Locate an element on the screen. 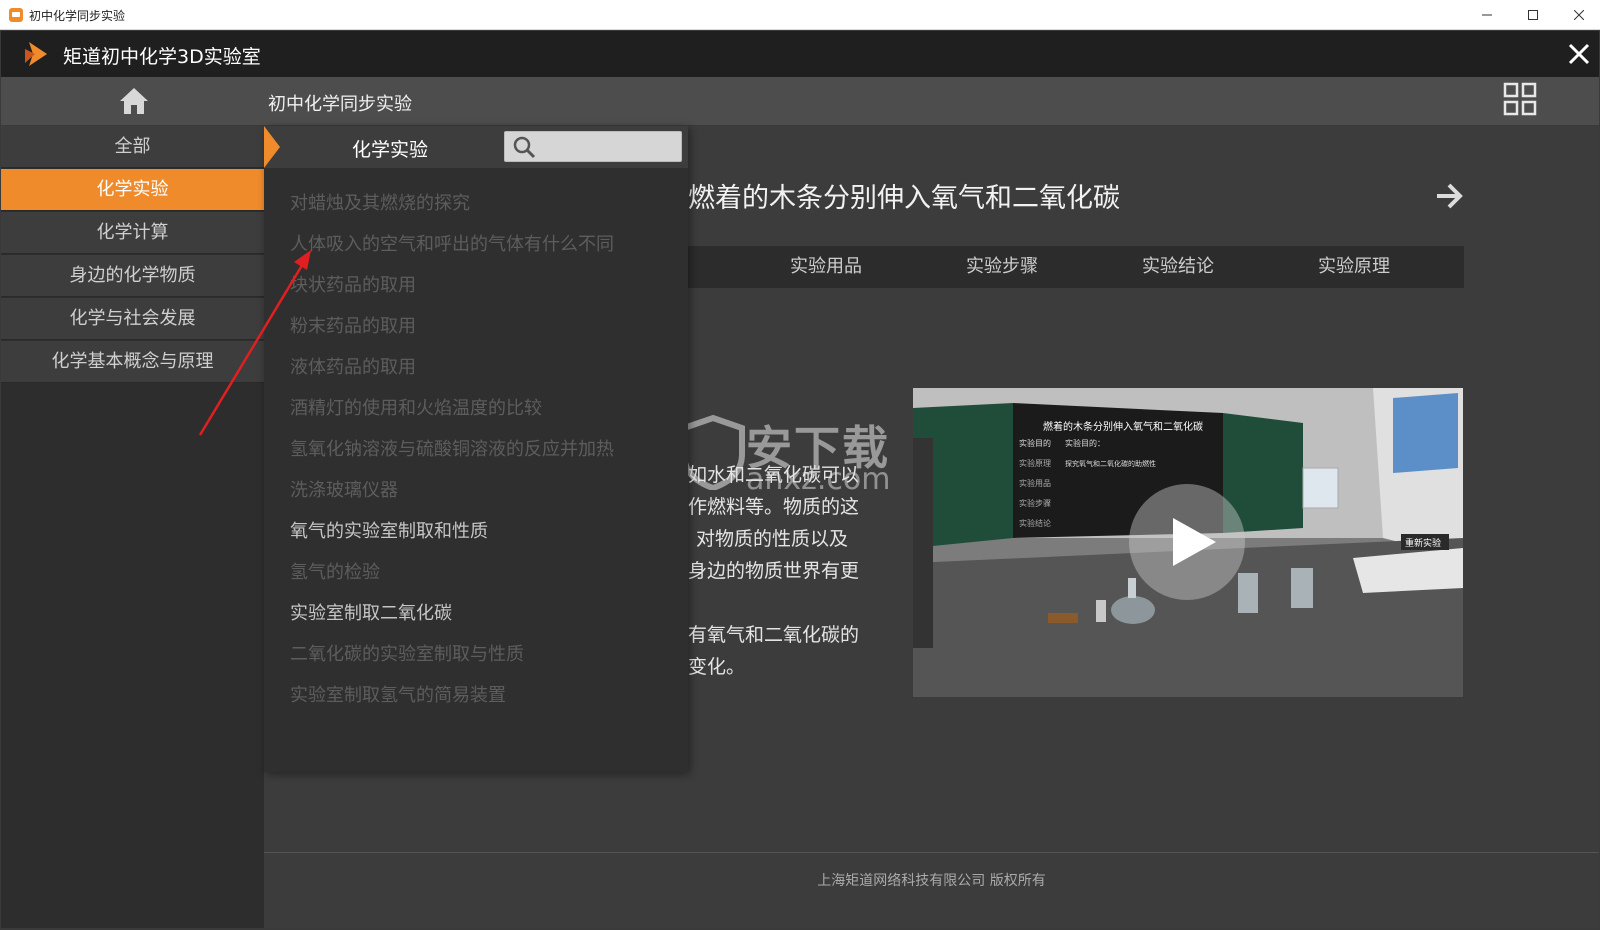  board-label: 实验用品 is located at coordinates (1035, 483).